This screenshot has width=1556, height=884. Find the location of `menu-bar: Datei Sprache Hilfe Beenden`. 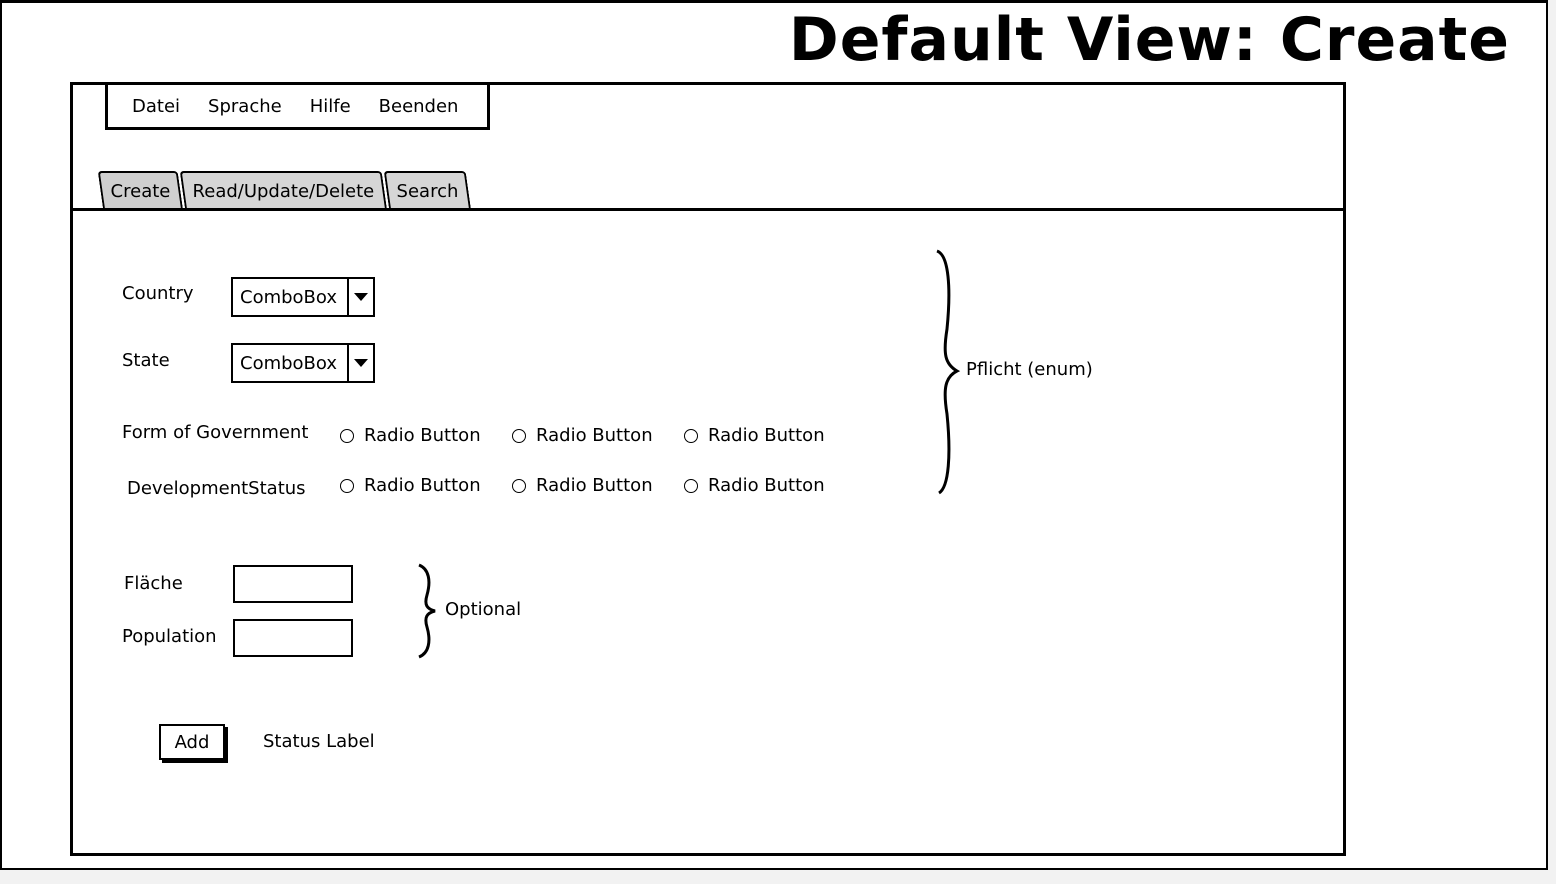

menu-bar: Datei Sprache Hilfe Beenden is located at coordinates (297, 107).